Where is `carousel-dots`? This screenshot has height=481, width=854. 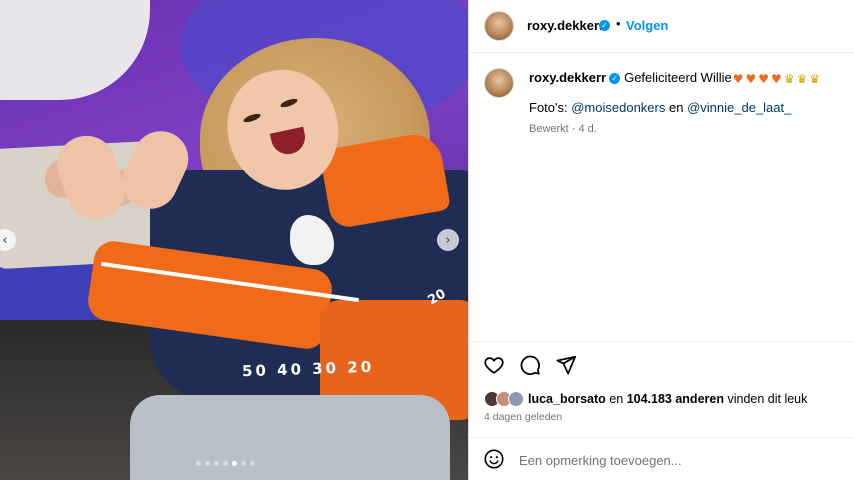 carousel-dots is located at coordinates (225, 463).